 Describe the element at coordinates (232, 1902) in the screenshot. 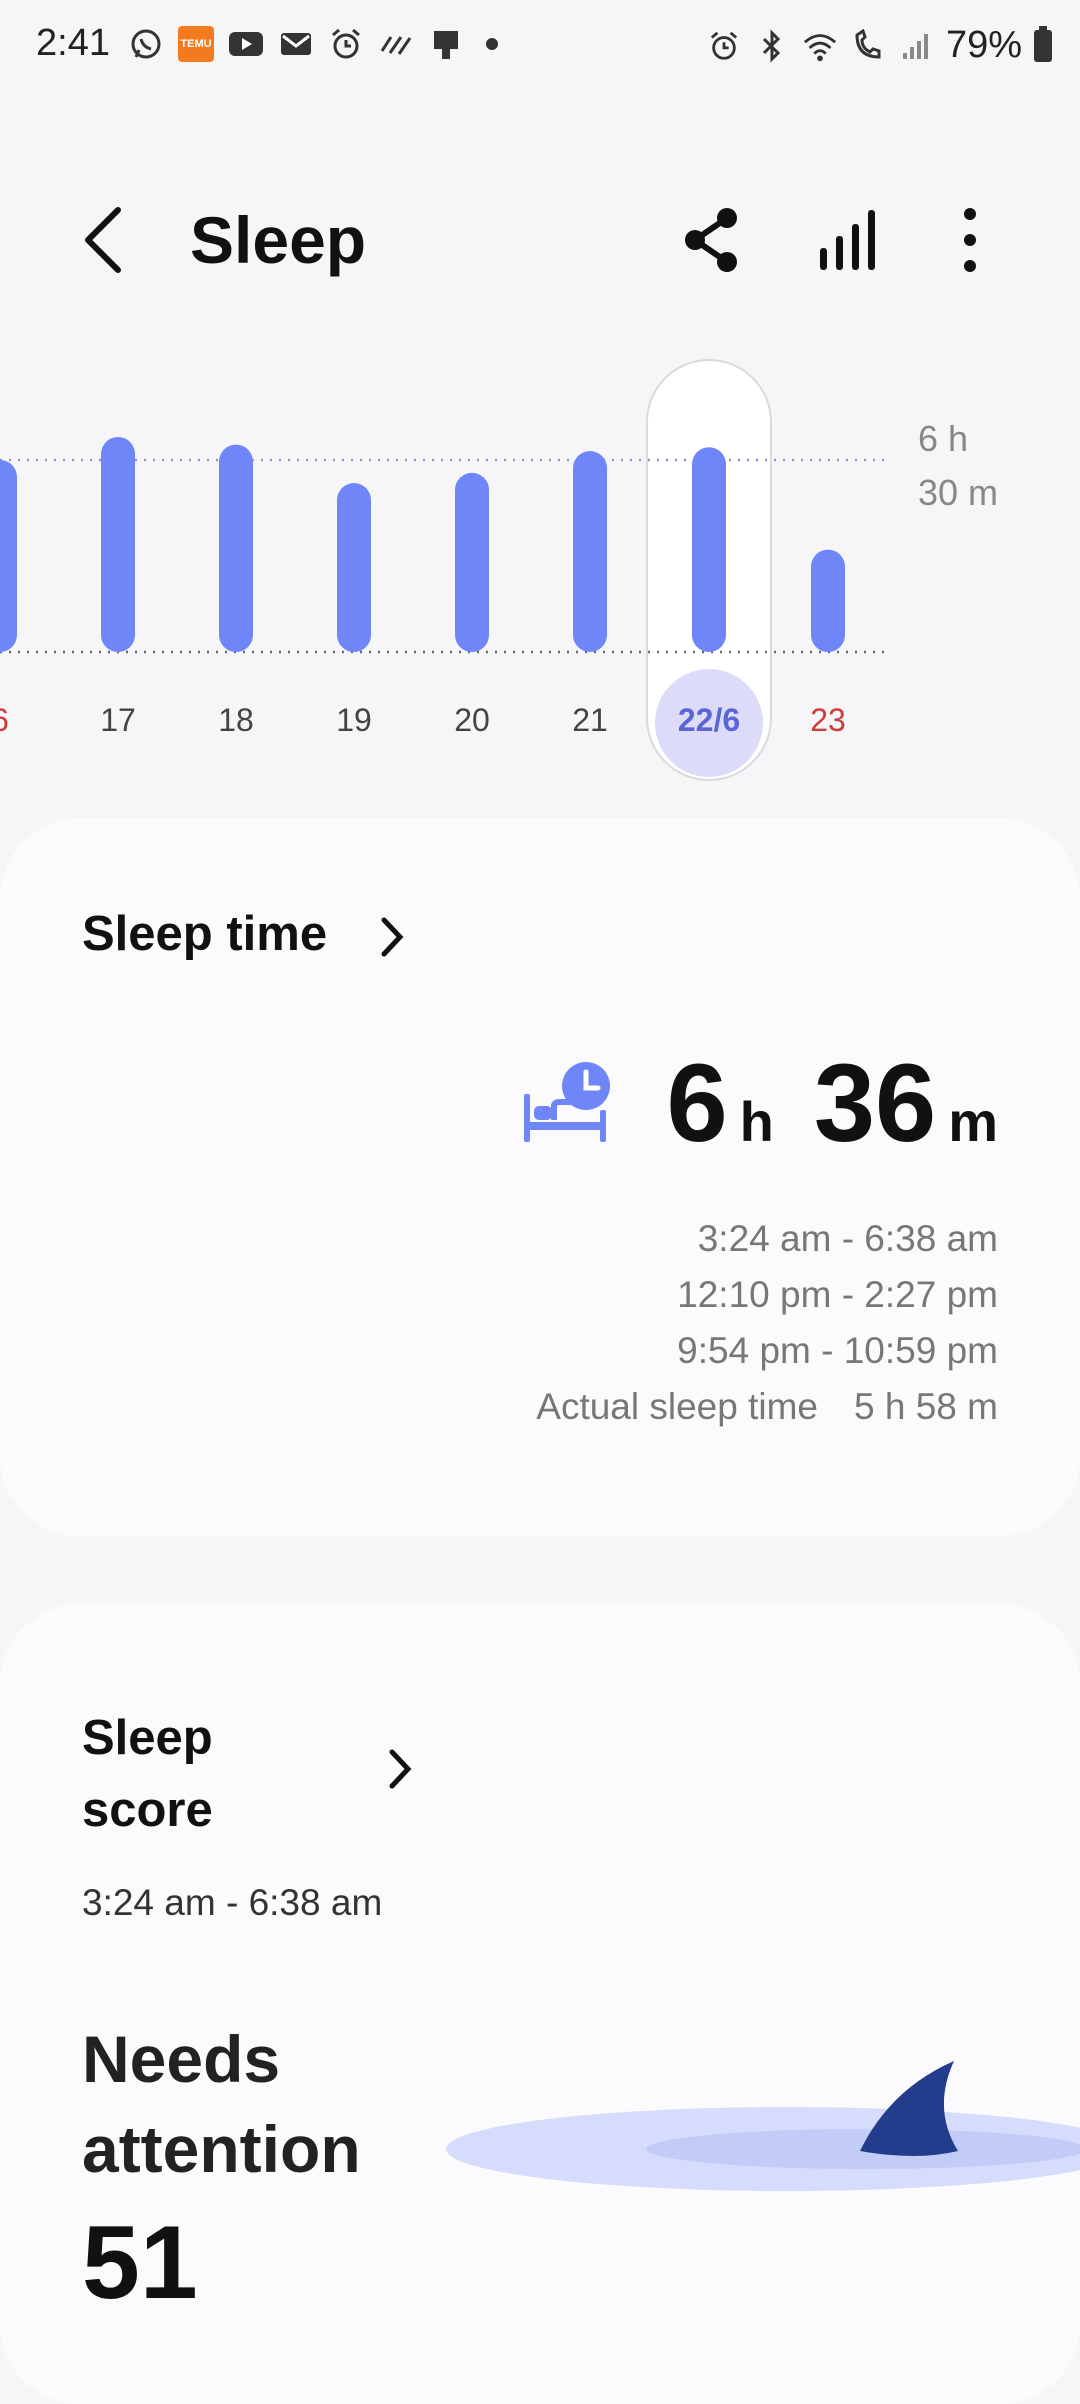

I see `sleep-score-range: 3:24 am - 6:38 am` at that location.